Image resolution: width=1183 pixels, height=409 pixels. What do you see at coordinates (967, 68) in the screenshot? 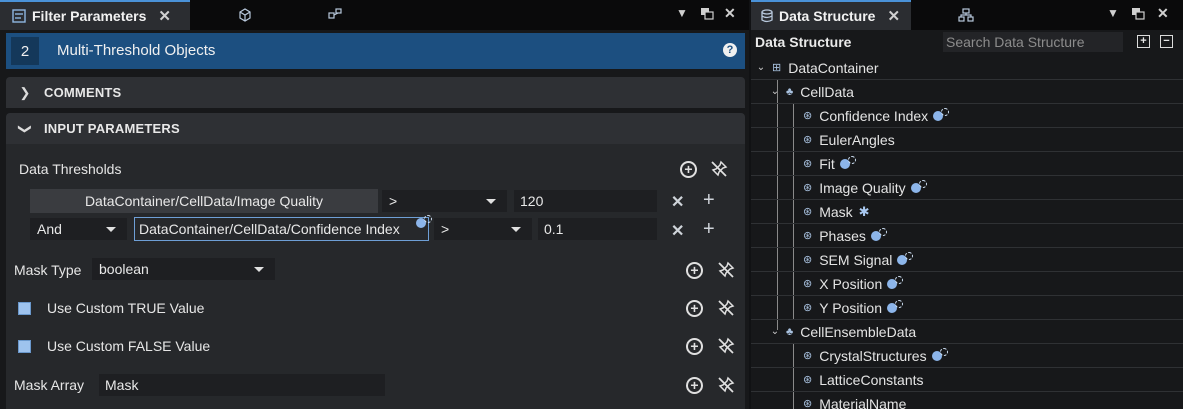
I see `tree-node-datacontainer: ⌄ ⊞ DataContainer` at bounding box center [967, 68].